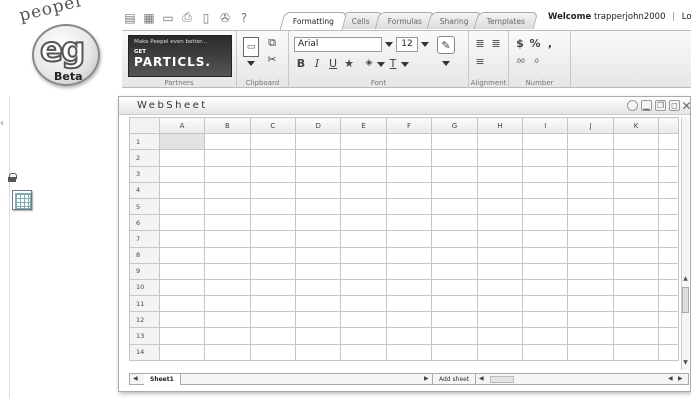 The width and height of the screenshot is (691, 398). What do you see at coordinates (2, 123) in the screenshot?
I see `sidebar-collapse-handle: ‹` at bounding box center [2, 123].